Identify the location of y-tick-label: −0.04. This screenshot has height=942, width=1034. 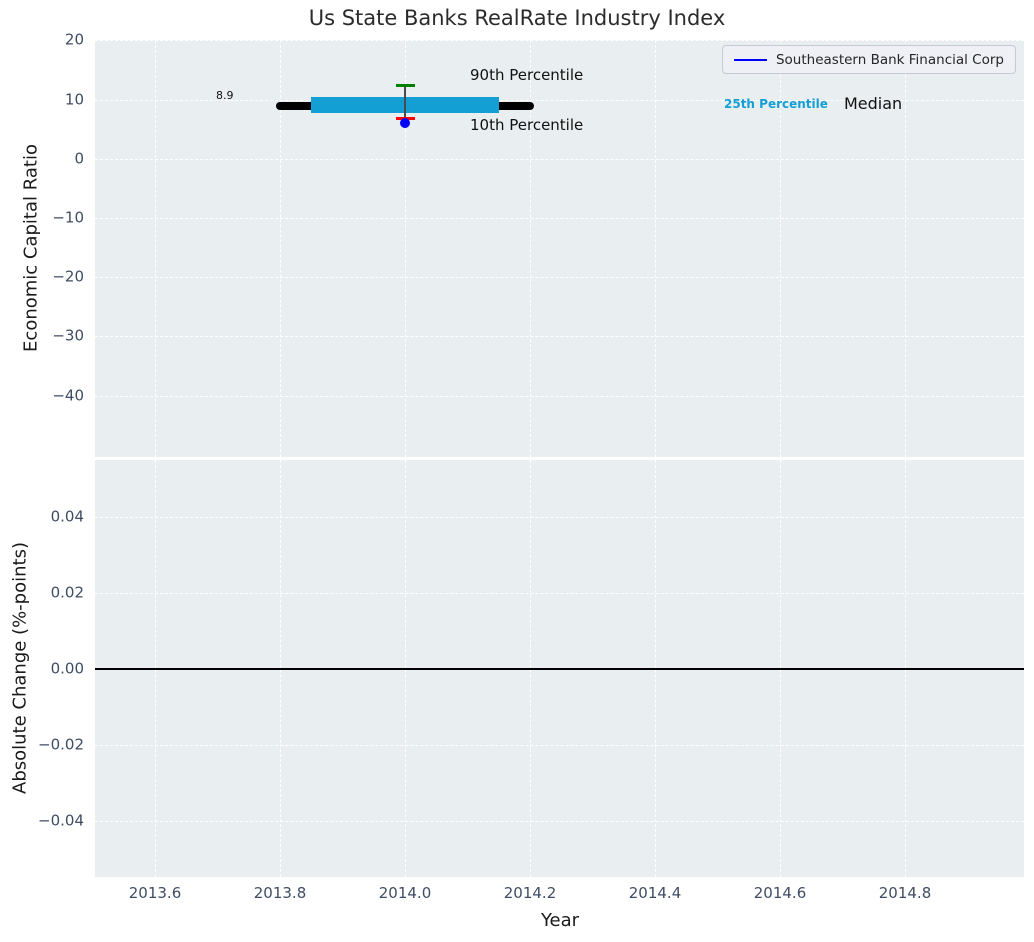
(61, 820).